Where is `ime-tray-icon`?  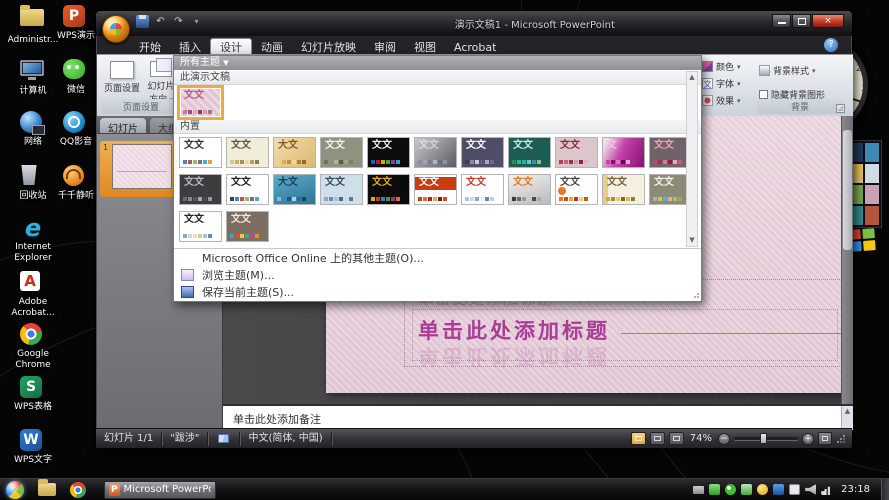 ime-tray-icon is located at coordinates (795, 489).